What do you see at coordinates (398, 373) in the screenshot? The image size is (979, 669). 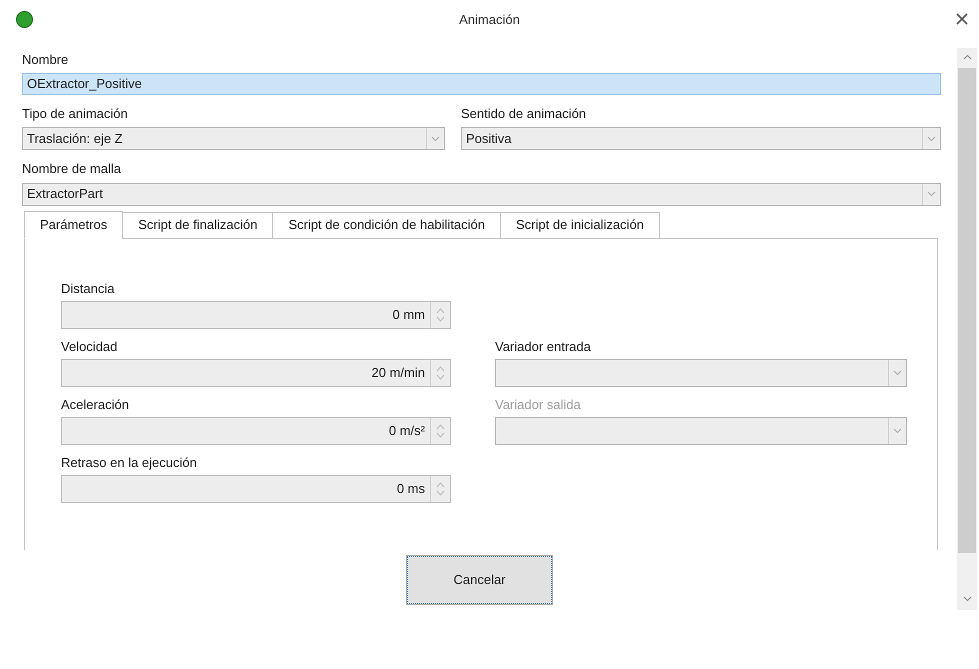 I see `spin-value: 20 m/min` at bounding box center [398, 373].